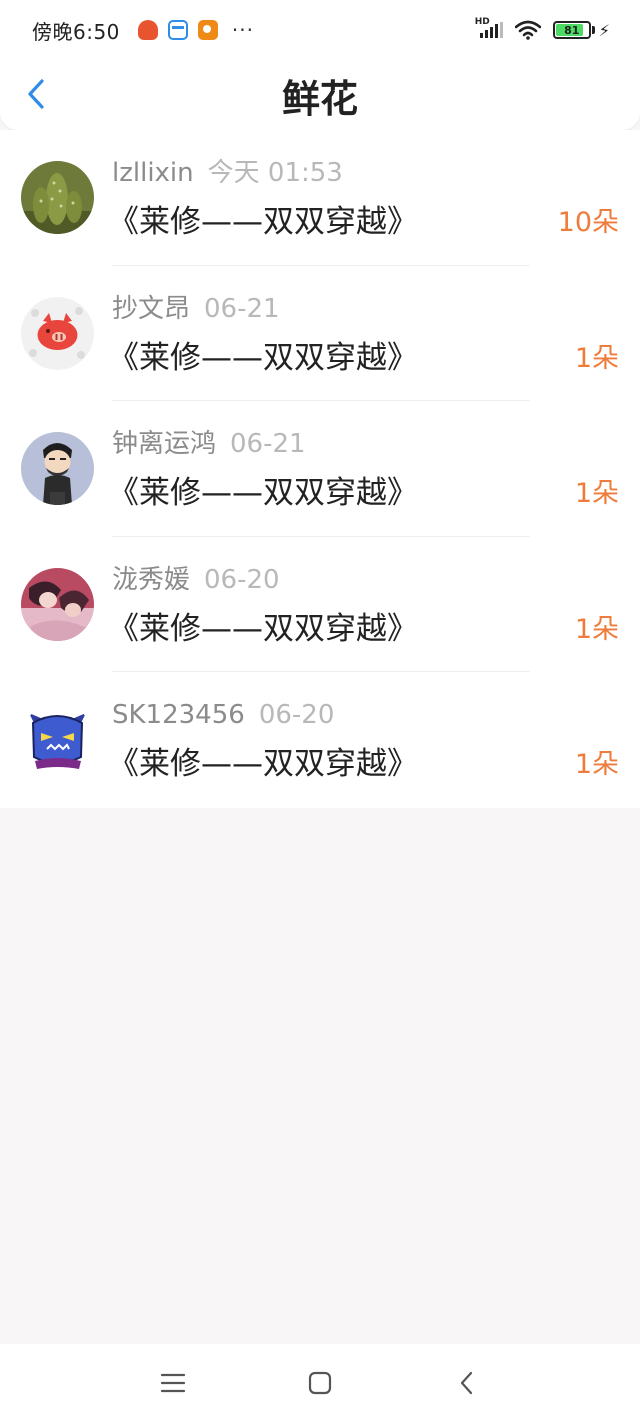 This screenshot has height=1422, width=640. I want to click on flower-record-row: 泷秀媛 06-20 《莱修——双双穿越》 1朵, so click(320, 605).